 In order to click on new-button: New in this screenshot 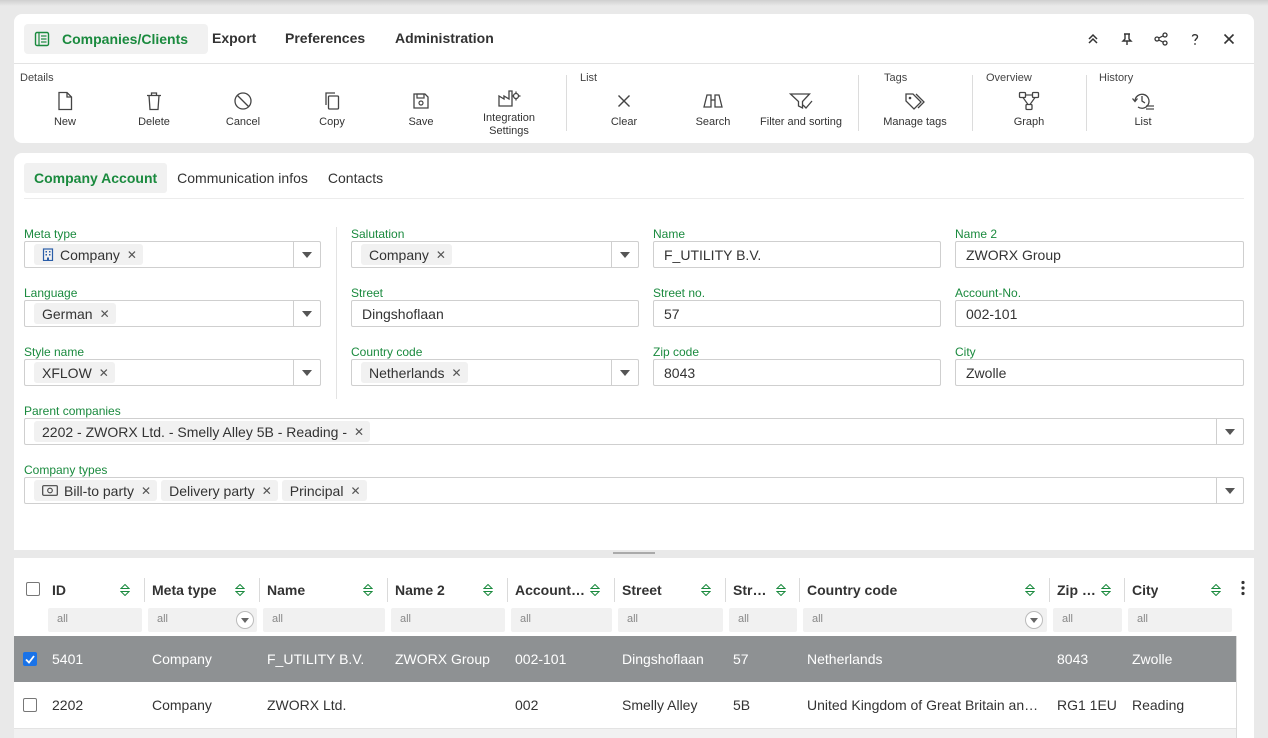, I will do `click(65, 109)`.